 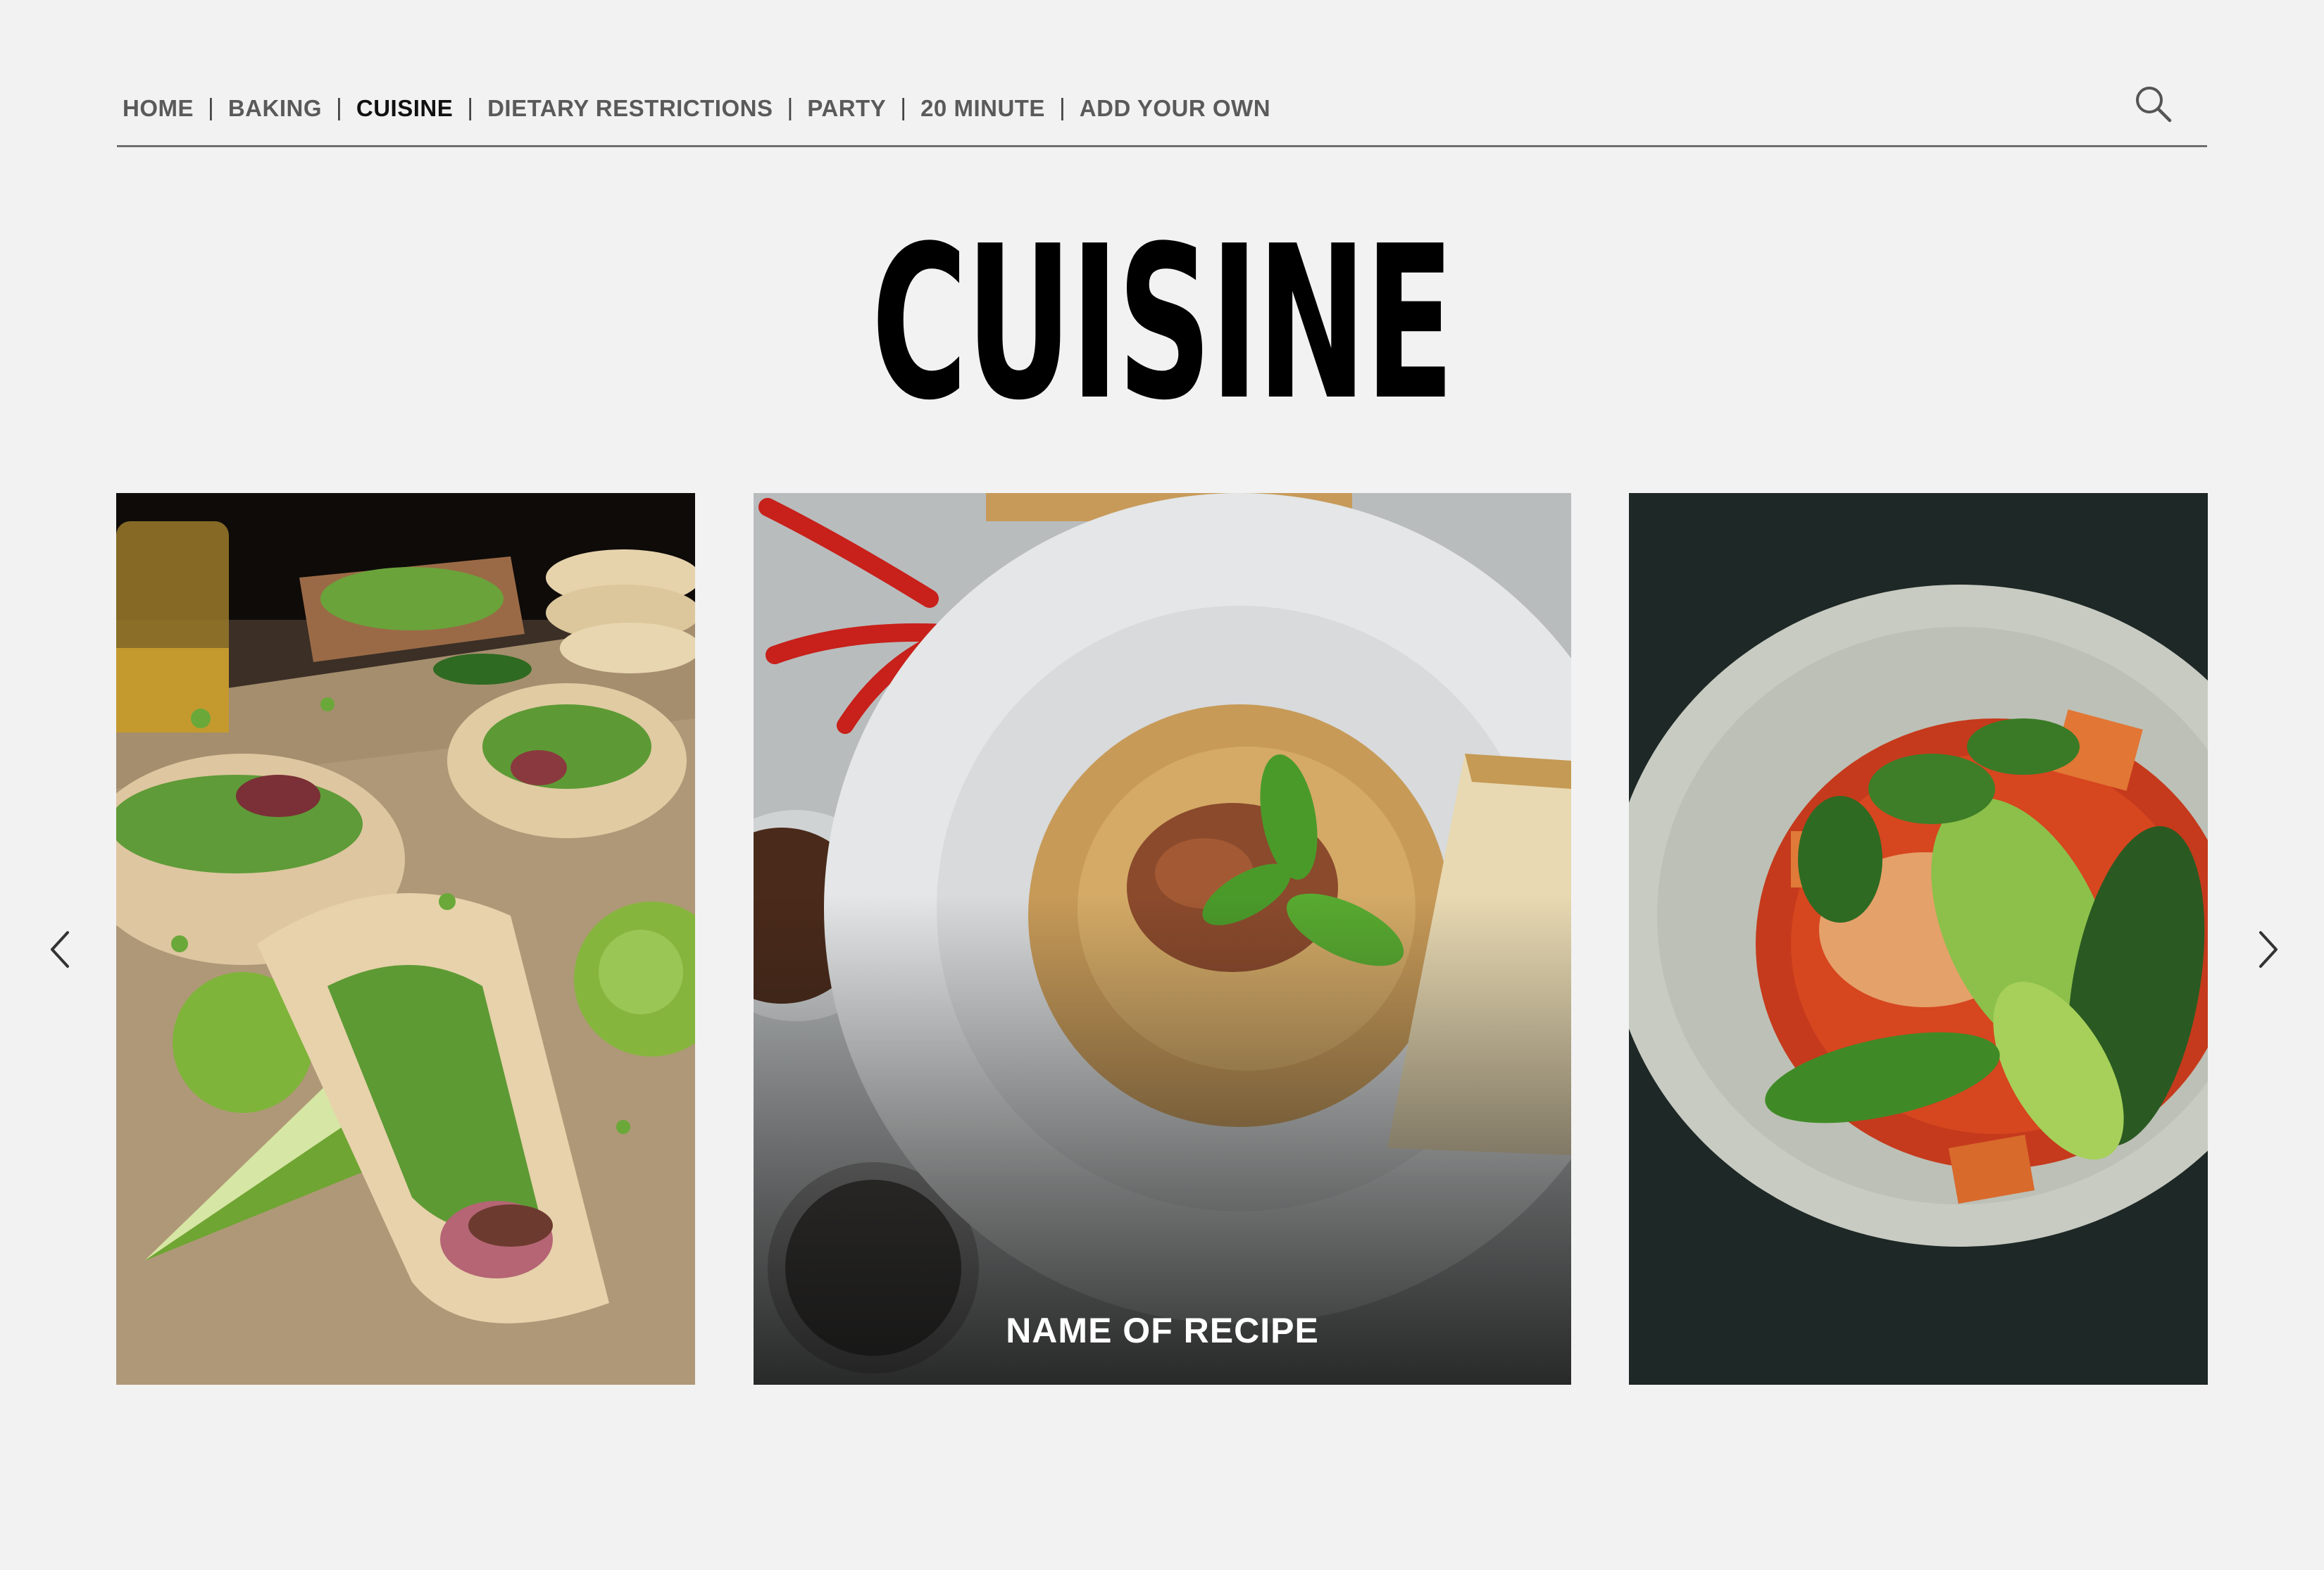 I want to click on nav-item-cuisine: CUISINE, so click(x=404, y=109).